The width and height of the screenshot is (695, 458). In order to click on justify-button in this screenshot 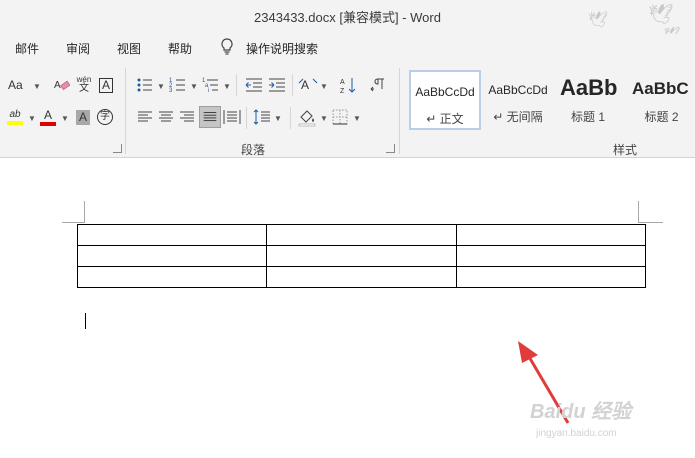, I will do `click(210, 117)`.